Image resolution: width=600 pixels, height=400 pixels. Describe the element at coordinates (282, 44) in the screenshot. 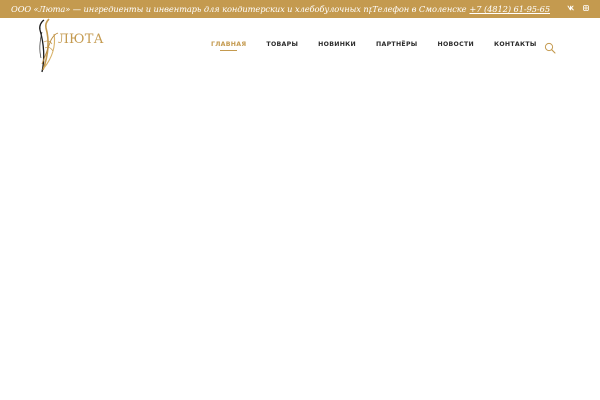

I see `nav-item-products: Товары` at that location.